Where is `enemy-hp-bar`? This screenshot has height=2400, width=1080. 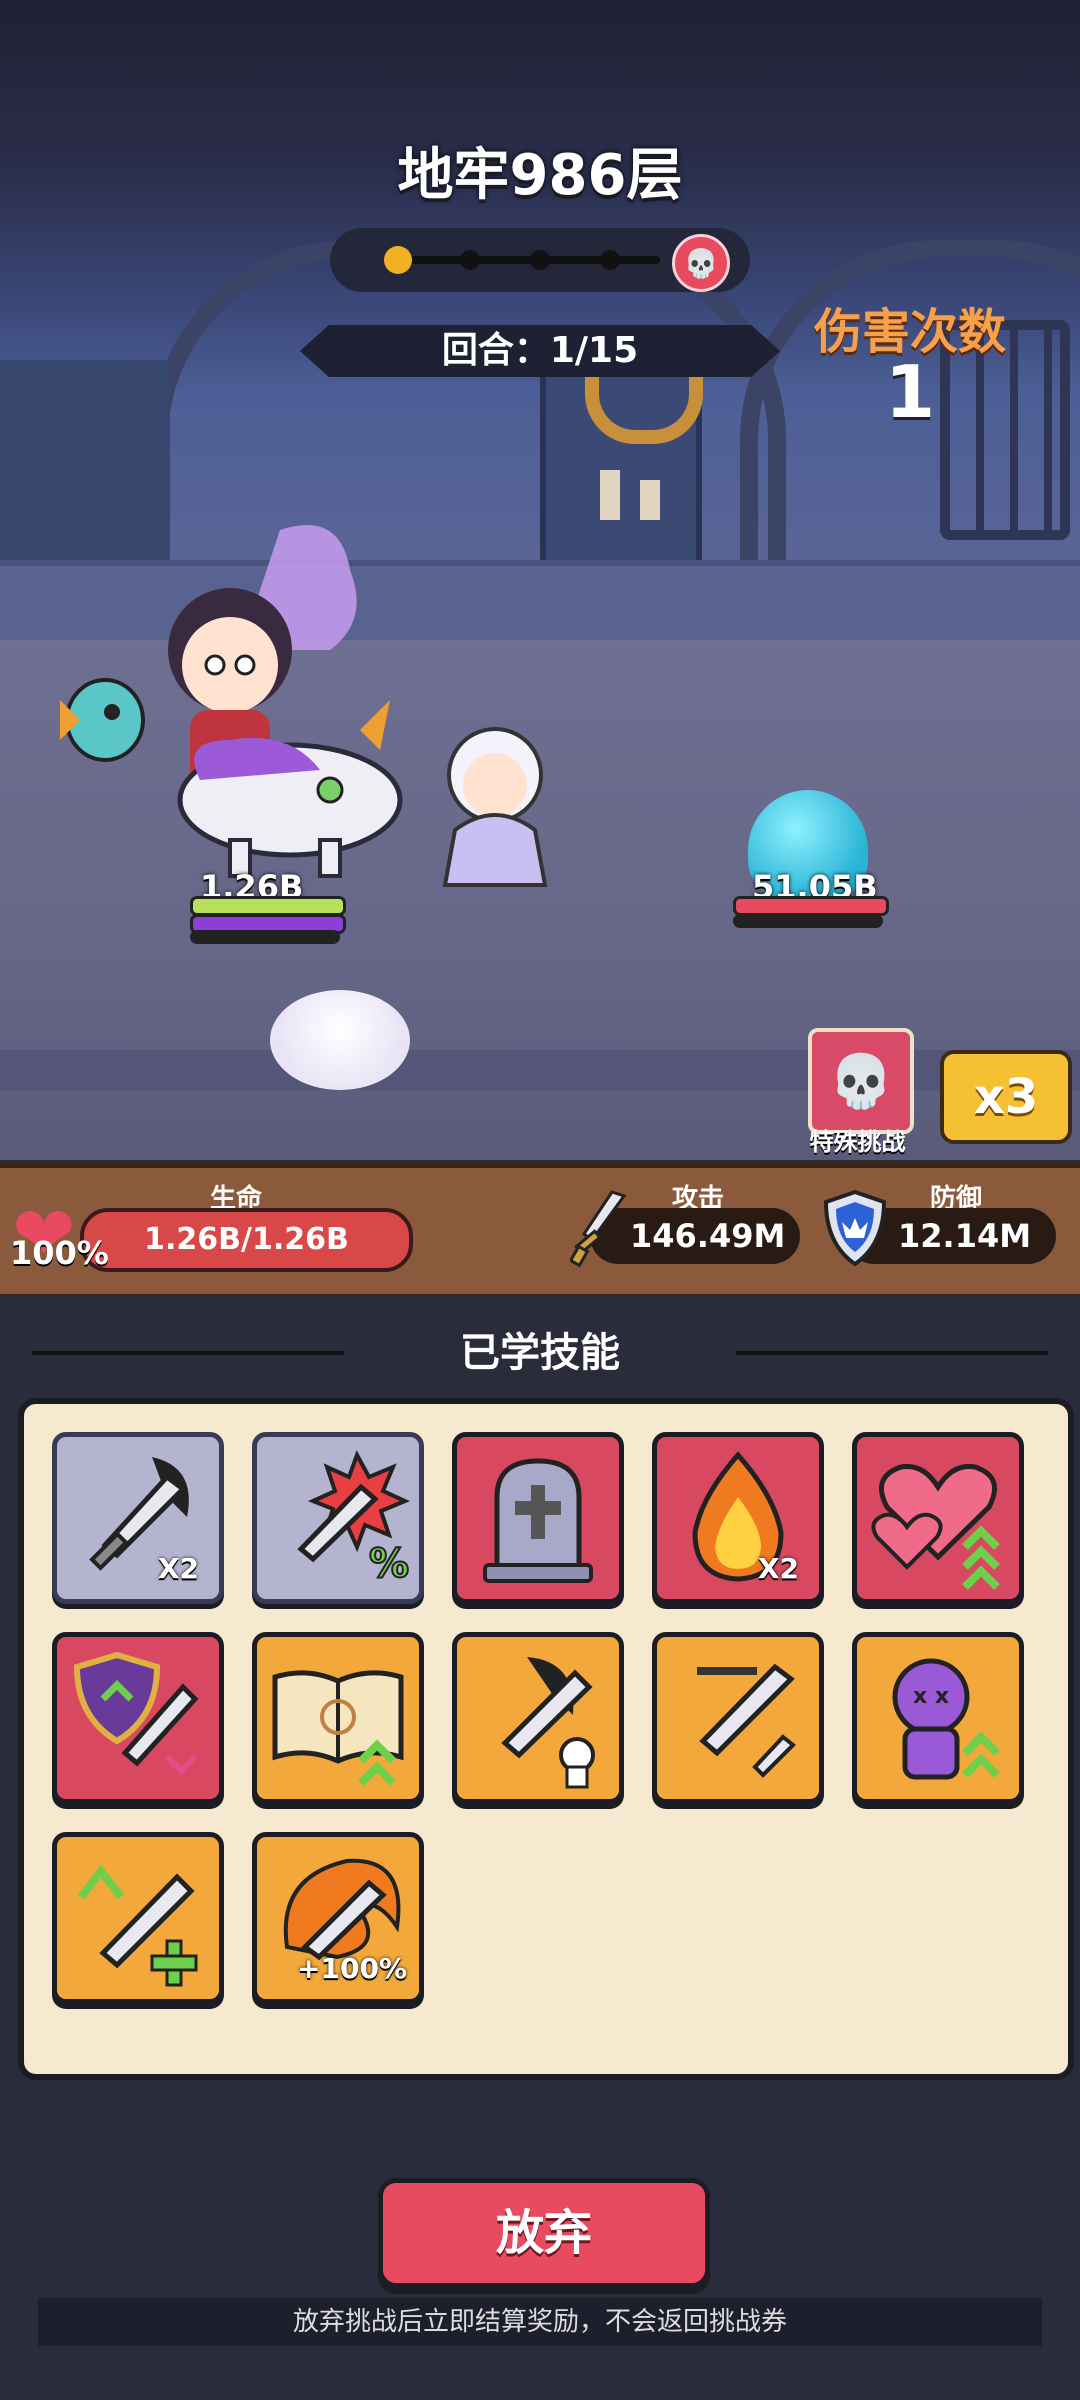
enemy-hp-bar is located at coordinates (811, 906).